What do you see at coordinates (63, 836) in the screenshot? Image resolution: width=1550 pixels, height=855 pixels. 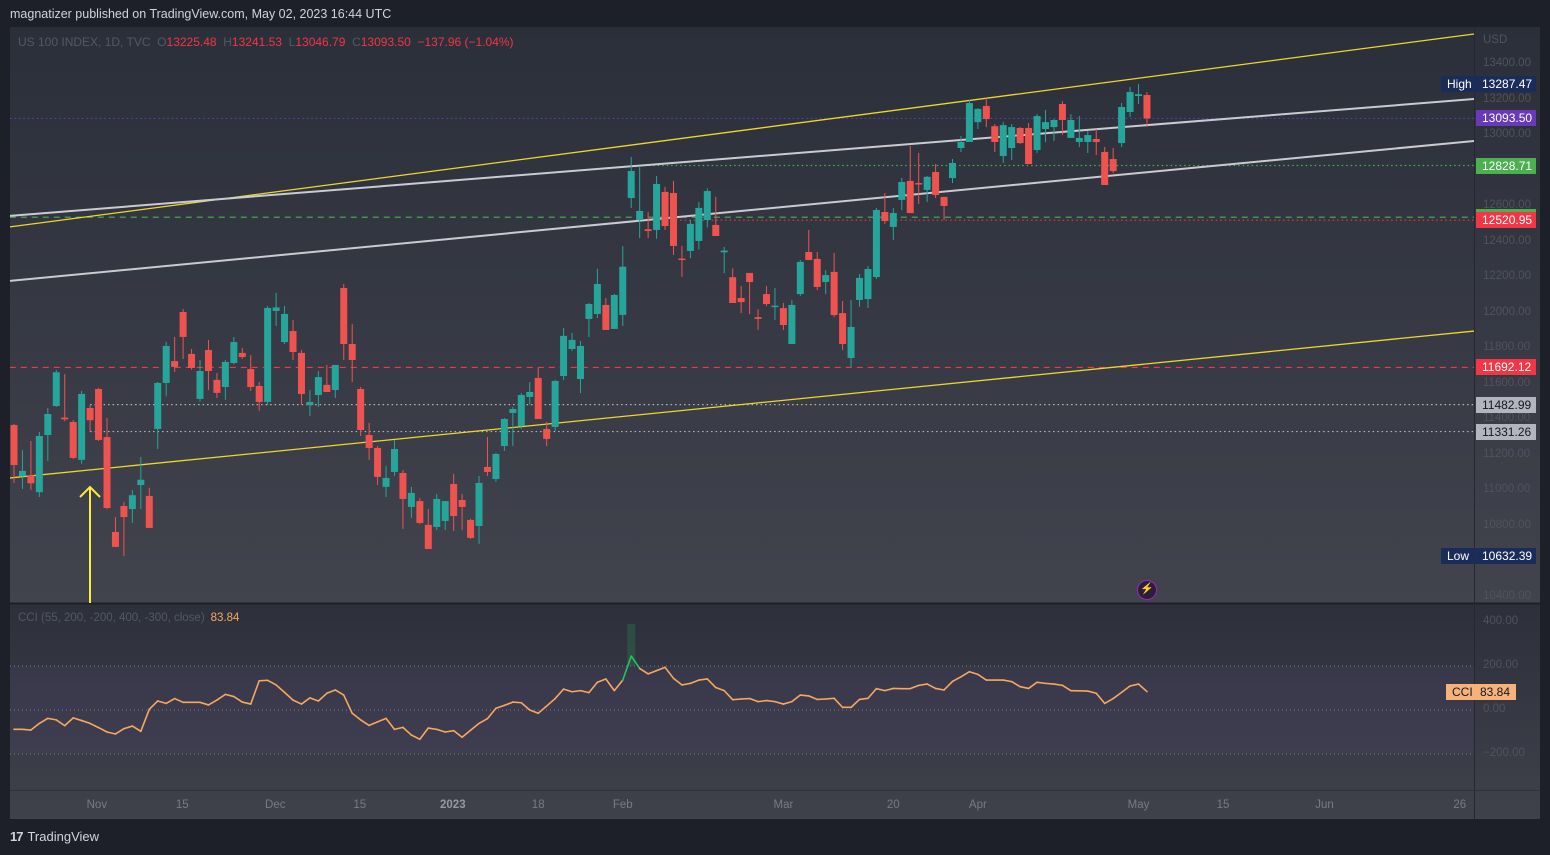 I see `footer-brand: TradingView` at bounding box center [63, 836].